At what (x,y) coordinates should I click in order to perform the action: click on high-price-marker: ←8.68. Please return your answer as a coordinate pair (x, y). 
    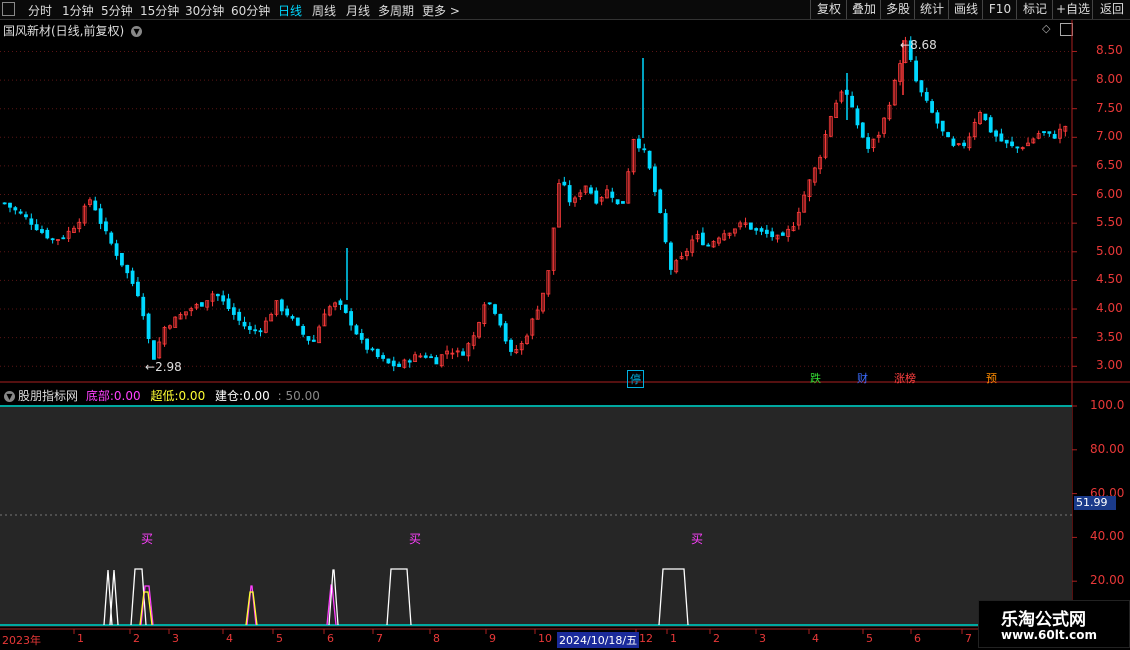
    Looking at the image, I should click on (918, 45).